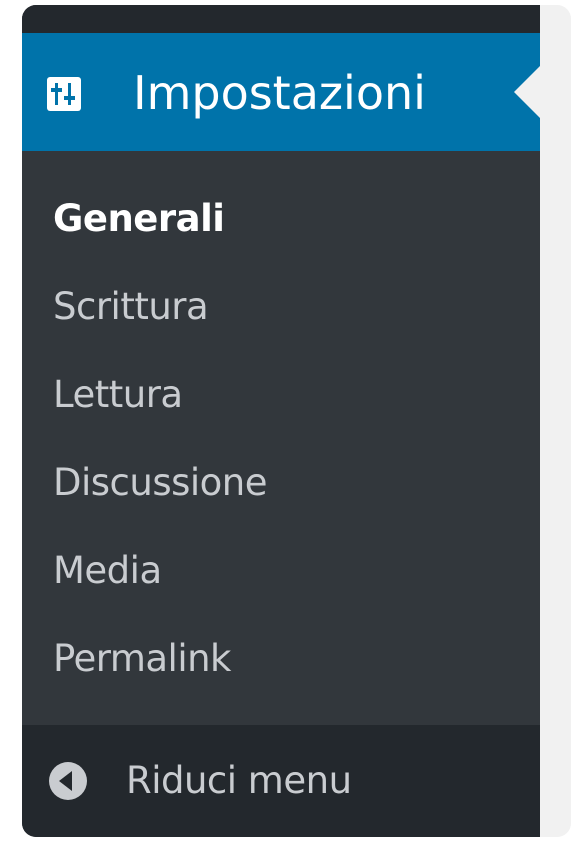 This screenshot has height=841, width=580. I want to click on submenu-item-media: Media, so click(107, 571).